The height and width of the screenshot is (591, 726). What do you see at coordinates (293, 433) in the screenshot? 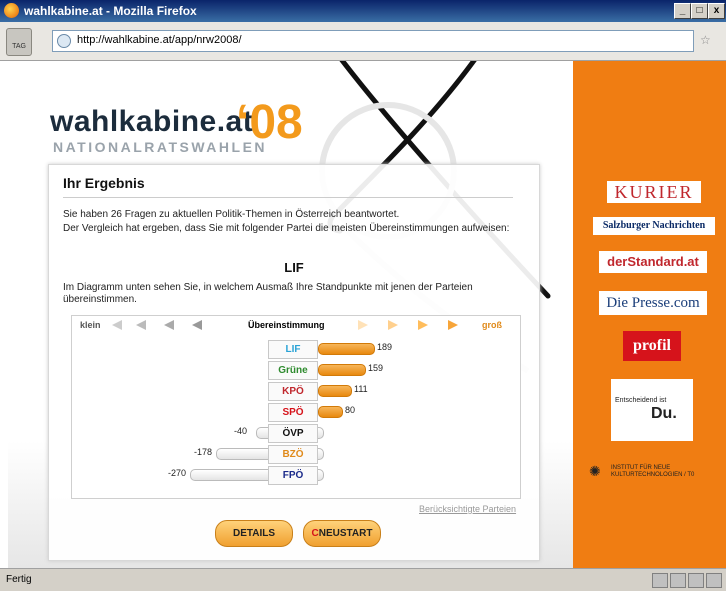
I see `party-label: ÖVP` at bounding box center [293, 433].